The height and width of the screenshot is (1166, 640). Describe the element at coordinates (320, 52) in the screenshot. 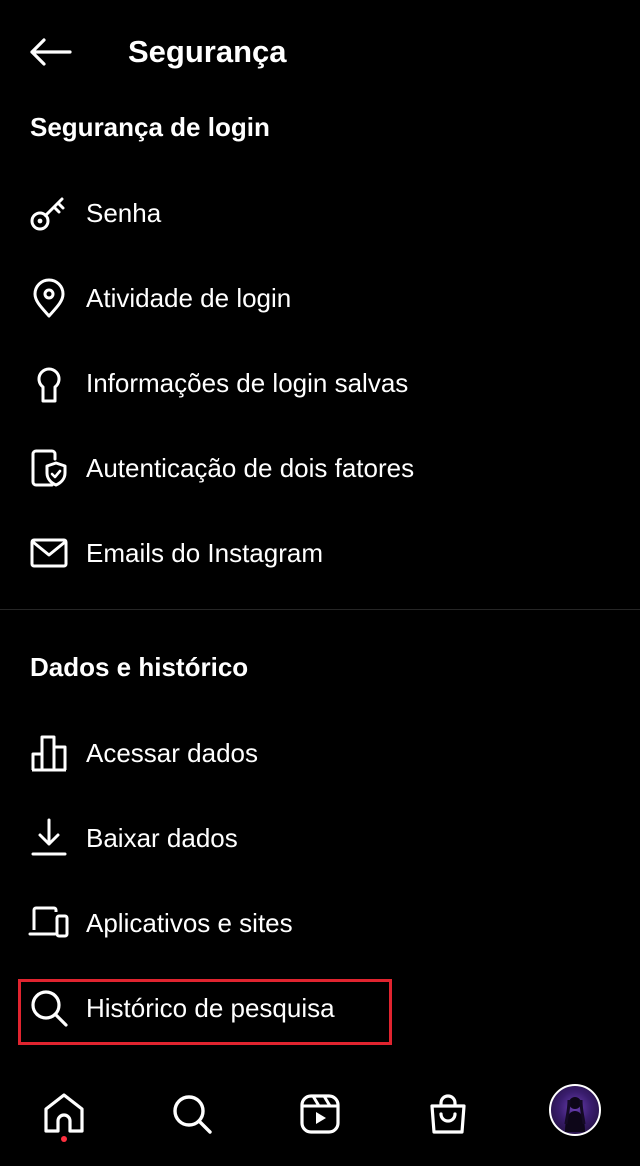

I see `header: Segurança` at that location.